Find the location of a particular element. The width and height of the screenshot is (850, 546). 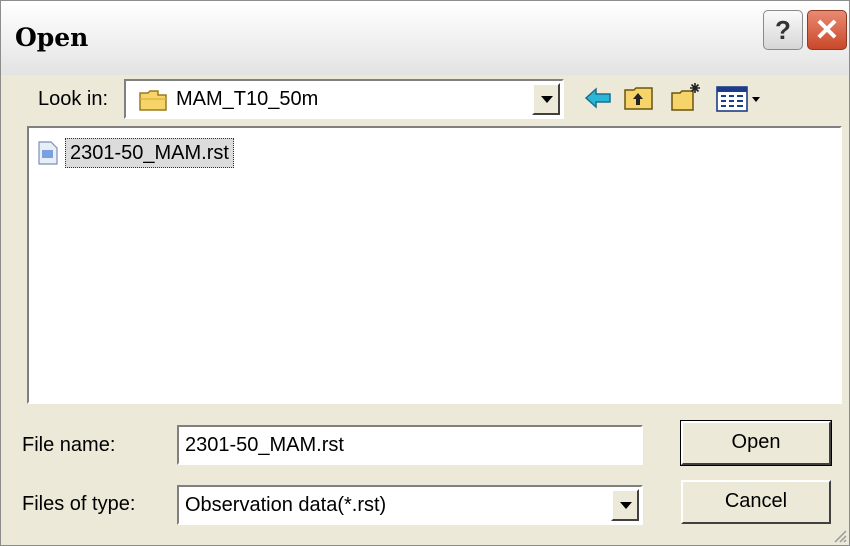

look-in-dropdown-button is located at coordinates (546, 99).